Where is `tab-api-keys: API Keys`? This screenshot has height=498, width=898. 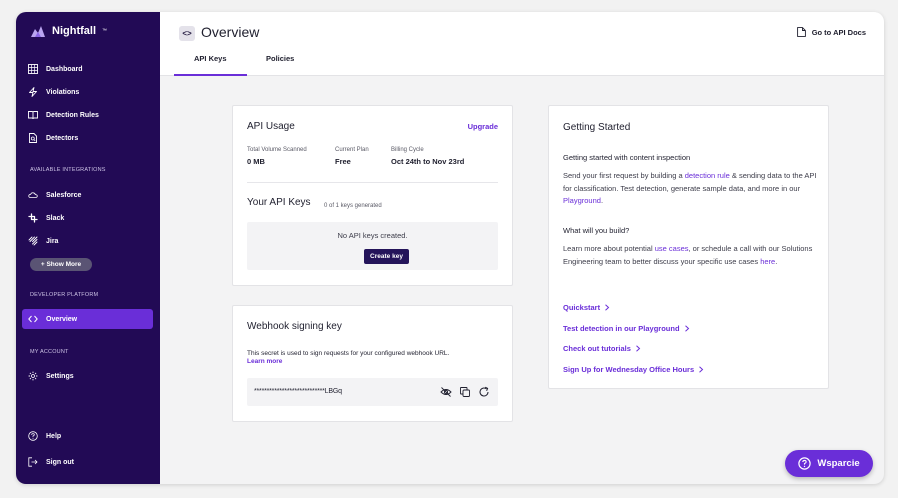 tab-api-keys: API Keys is located at coordinates (210, 58).